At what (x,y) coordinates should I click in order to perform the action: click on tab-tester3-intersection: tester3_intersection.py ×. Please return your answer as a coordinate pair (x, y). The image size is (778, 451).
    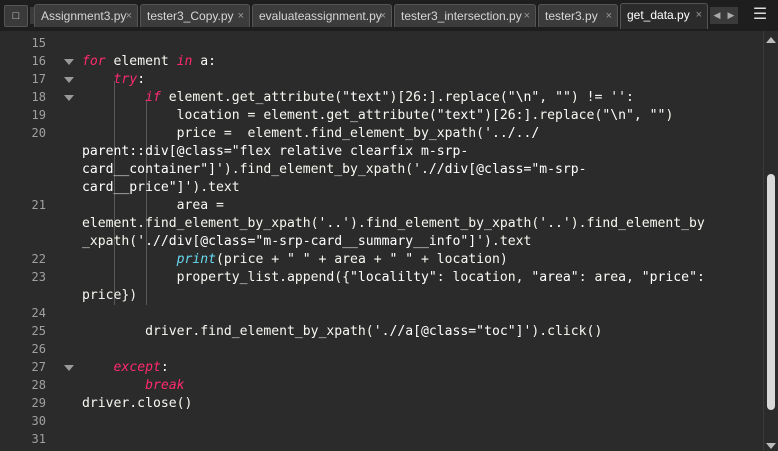
    Looking at the image, I should click on (465, 15).